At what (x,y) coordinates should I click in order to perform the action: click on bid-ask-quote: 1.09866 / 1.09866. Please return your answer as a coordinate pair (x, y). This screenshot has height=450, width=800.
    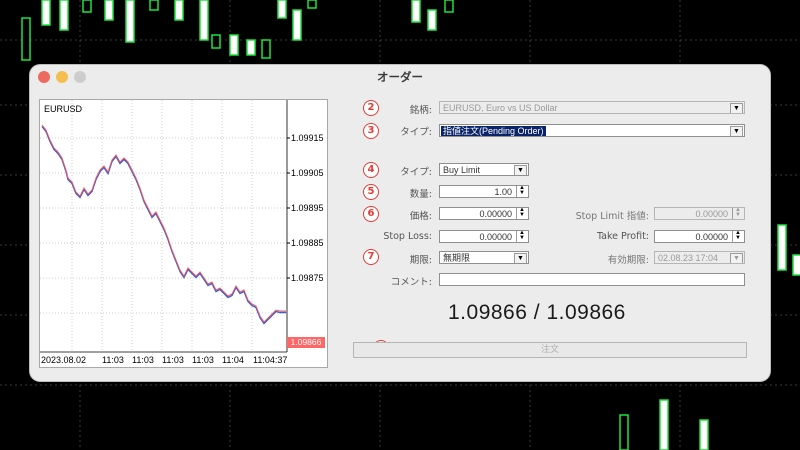
    Looking at the image, I should click on (548, 313).